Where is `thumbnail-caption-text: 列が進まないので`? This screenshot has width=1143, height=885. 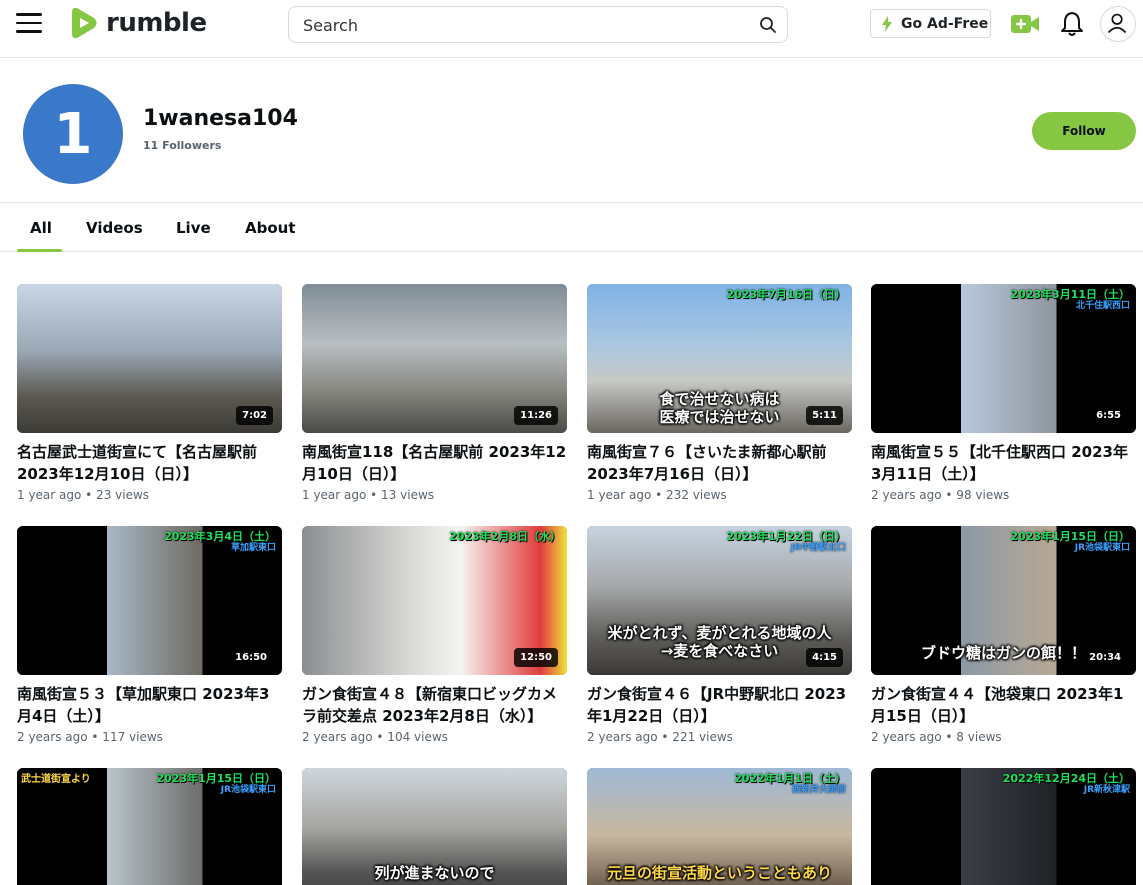
thumbnail-caption-text: 列が進まないので is located at coordinates (434, 873).